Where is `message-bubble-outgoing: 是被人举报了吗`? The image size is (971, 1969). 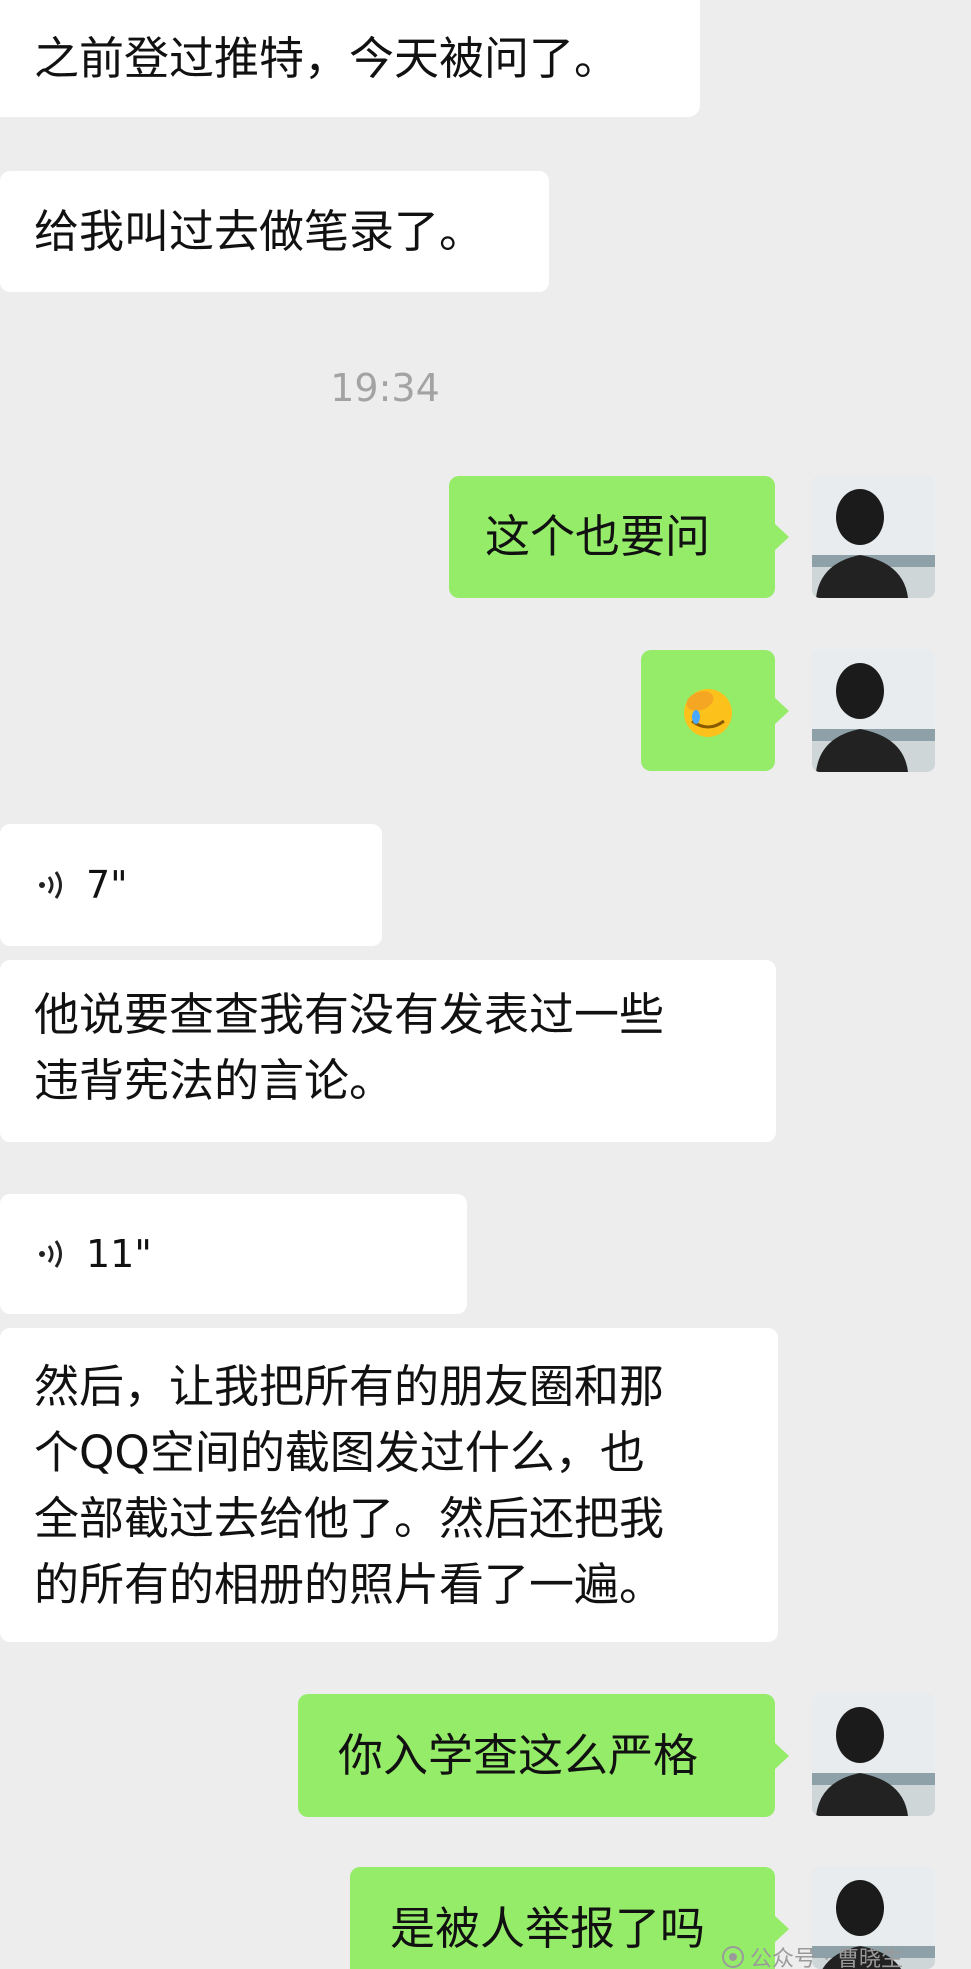 message-bubble-outgoing: 是被人举报了吗 is located at coordinates (569, 1918).